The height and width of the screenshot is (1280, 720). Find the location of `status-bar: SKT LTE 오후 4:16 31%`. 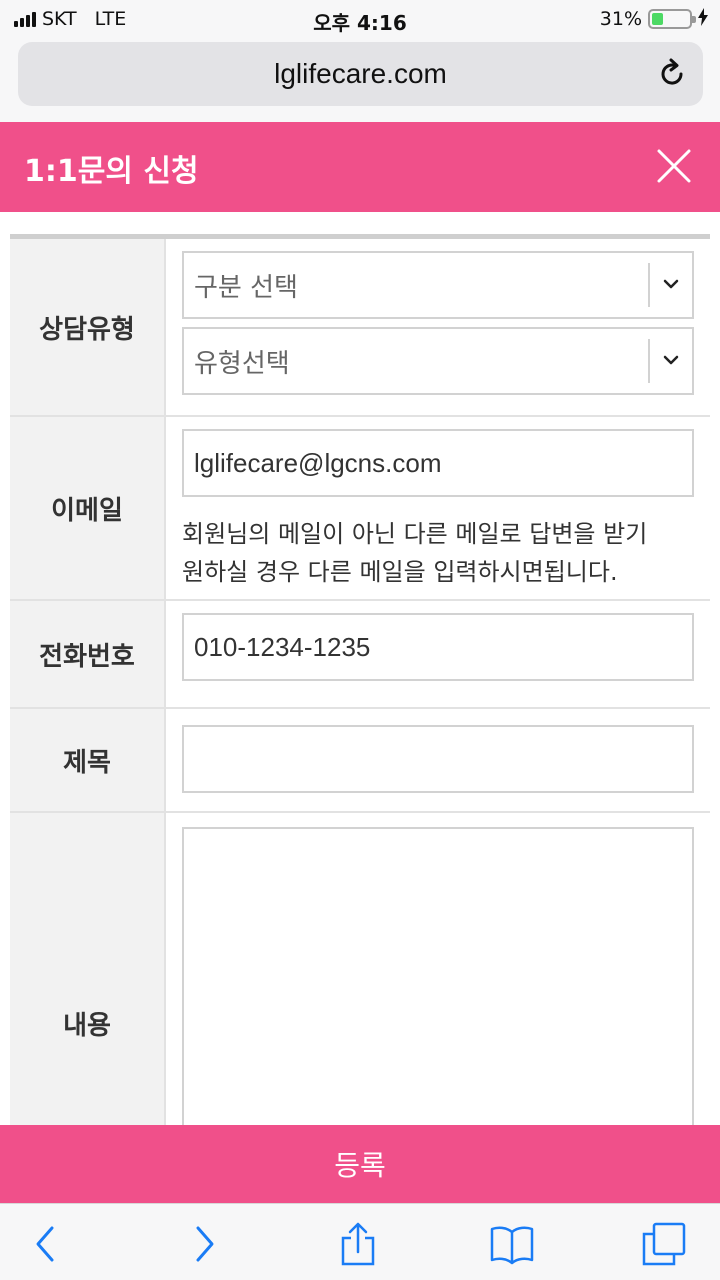

status-bar: SKT LTE 오후 4:16 31% is located at coordinates (360, 19).